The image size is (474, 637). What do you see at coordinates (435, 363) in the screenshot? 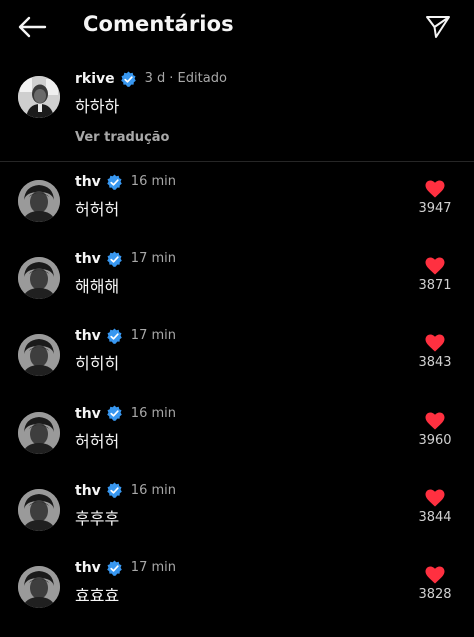
I see `like-count: 3843` at bounding box center [435, 363].